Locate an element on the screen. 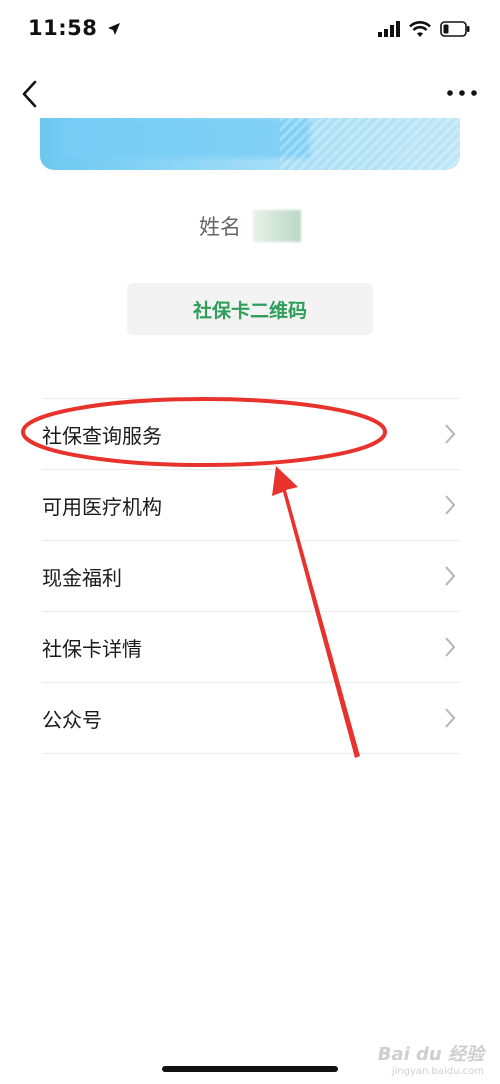 This screenshot has width=500, height=1084. menu-item-official-account: 公众号 is located at coordinates (251, 718).